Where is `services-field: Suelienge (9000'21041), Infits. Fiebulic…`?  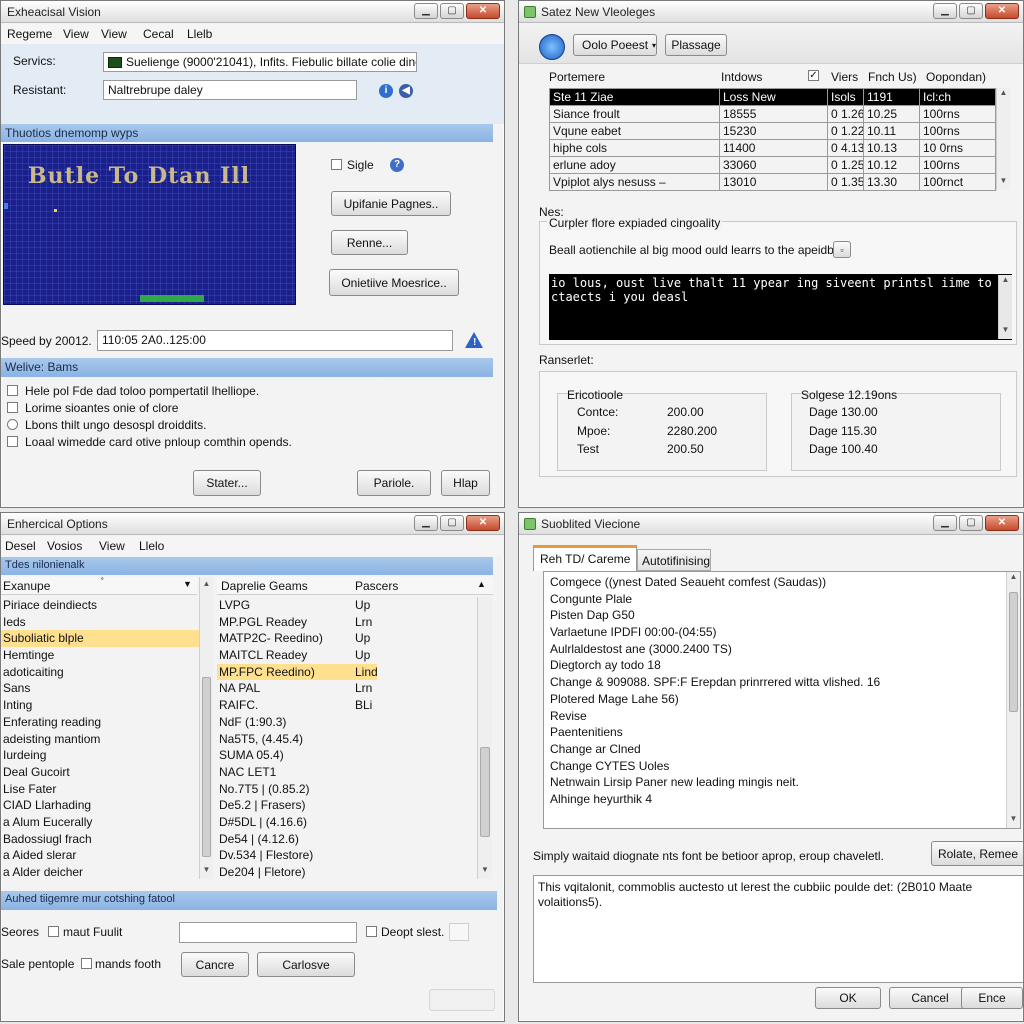
services-field: Suelienge (9000'21041), Infits. Fiebulic… is located at coordinates (260, 62).